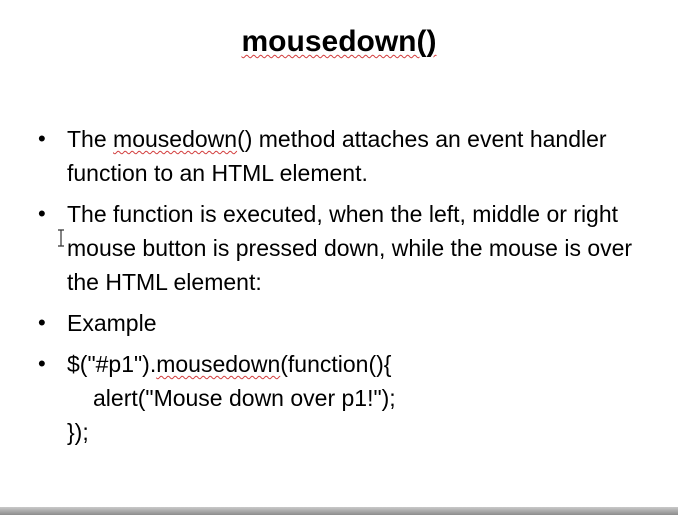 The height and width of the screenshot is (515, 678). What do you see at coordinates (339, 511) in the screenshot?
I see `slide-bottom-border` at bounding box center [339, 511].